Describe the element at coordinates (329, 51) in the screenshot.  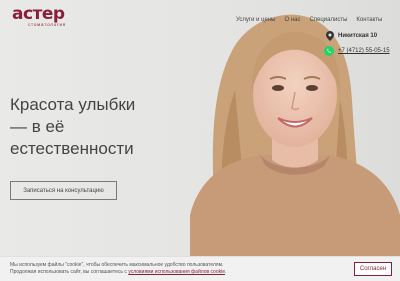
I see `whatsapp-icon` at that location.